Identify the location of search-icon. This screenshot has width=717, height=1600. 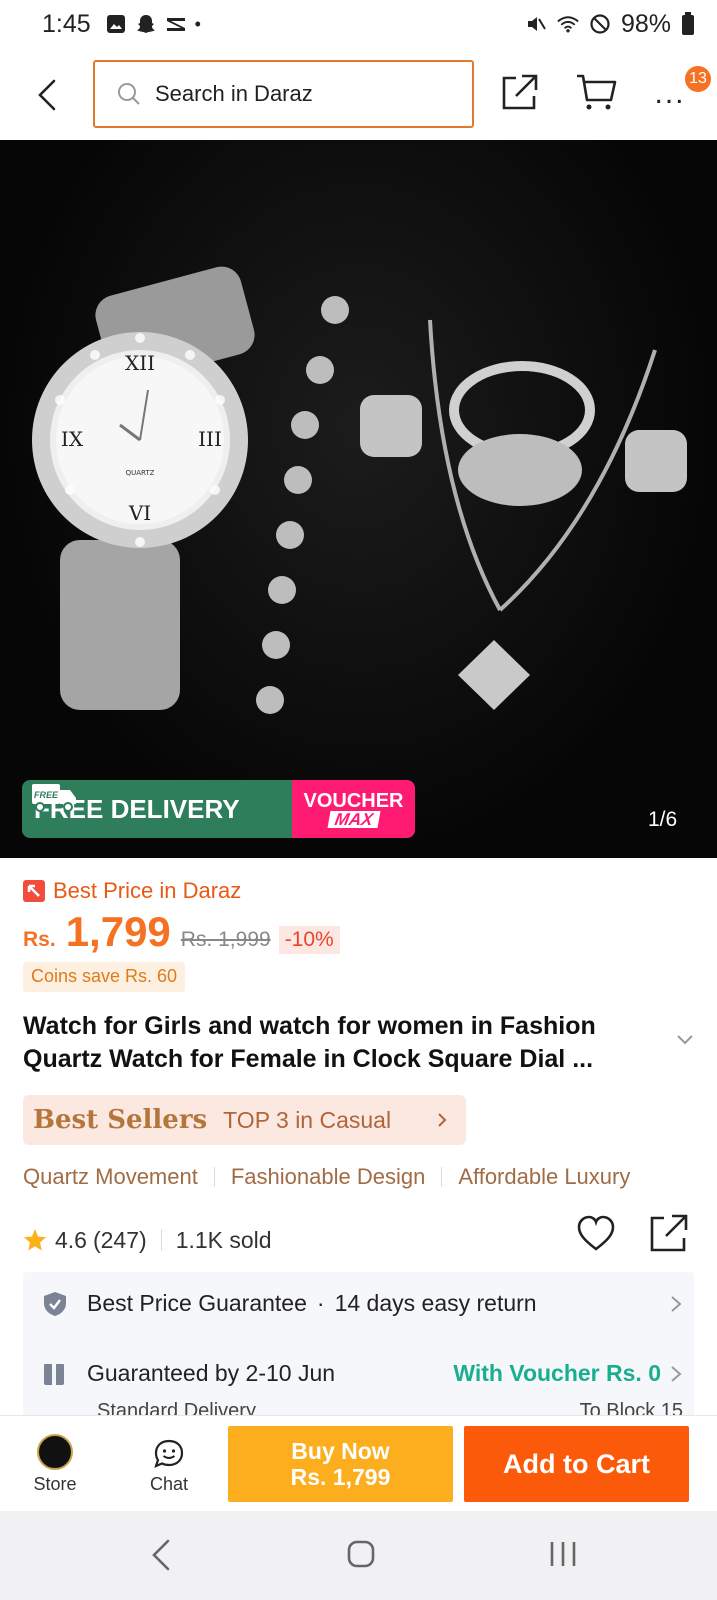
(129, 94).